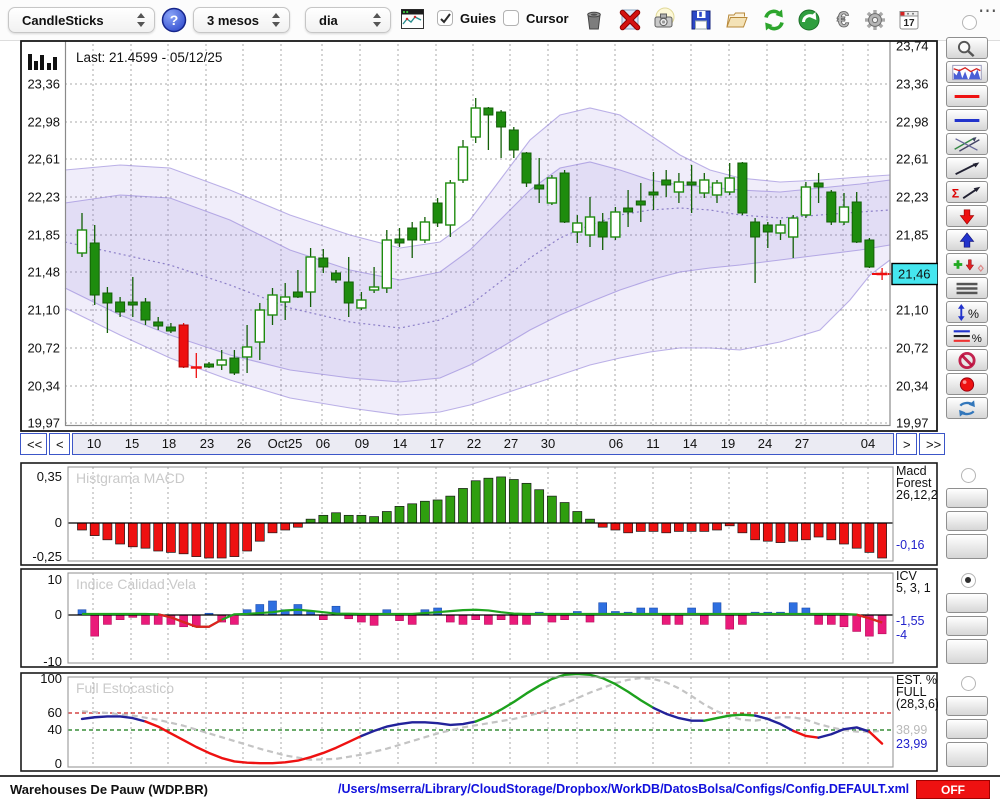 The image size is (1000, 800). What do you see at coordinates (968, 475) in the screenshot?
I see `macd-panel-radio` at bounding box center [968, 475].